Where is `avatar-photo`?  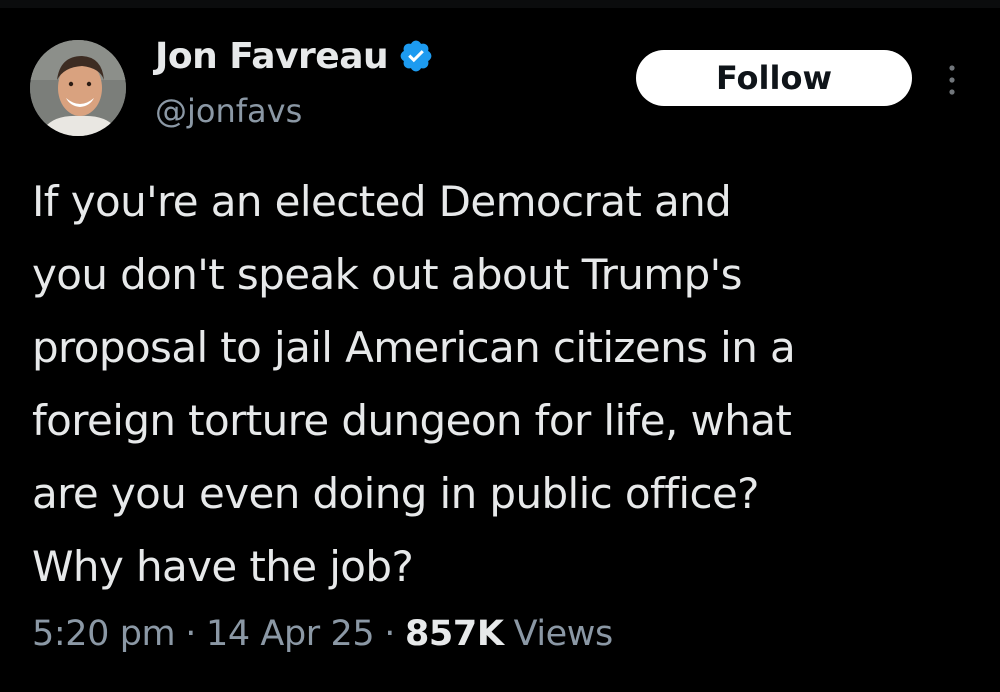
avatar-photo is located at coordinates (78, 88).